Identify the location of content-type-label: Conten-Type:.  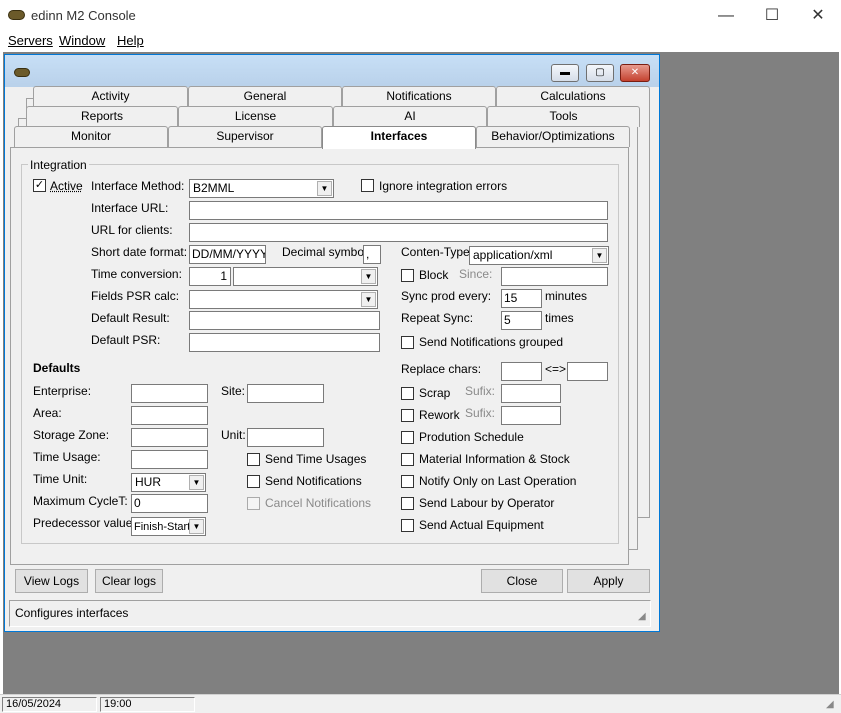
(437, 252).